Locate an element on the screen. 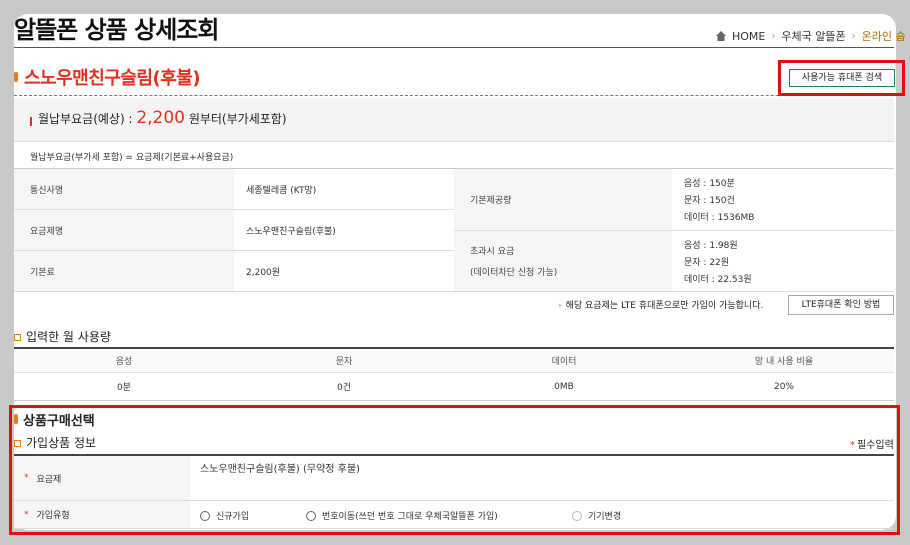 The image size is (910, 545). join-type-options: 신규가입 번호이동(쓰던 번호 그대로 우체국알뜰폰 가입) 기기변경 is located at coordinates (545, 514).